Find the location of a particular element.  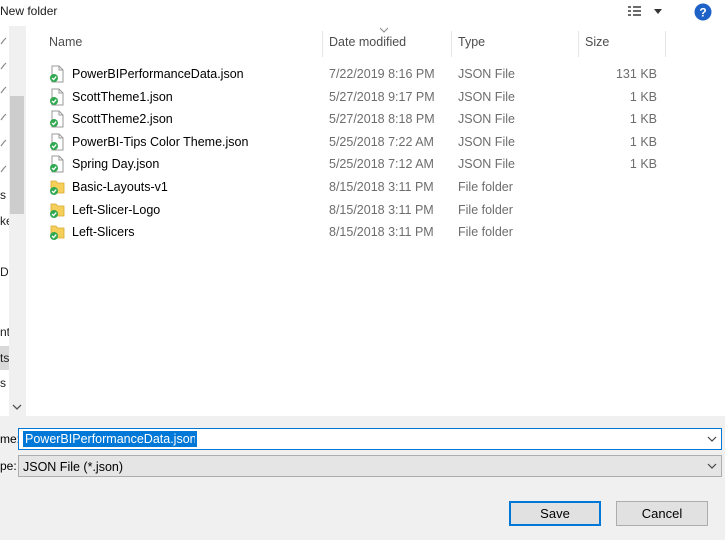

column-header-date-modified: Date modified is located at coordinates (388, 44).